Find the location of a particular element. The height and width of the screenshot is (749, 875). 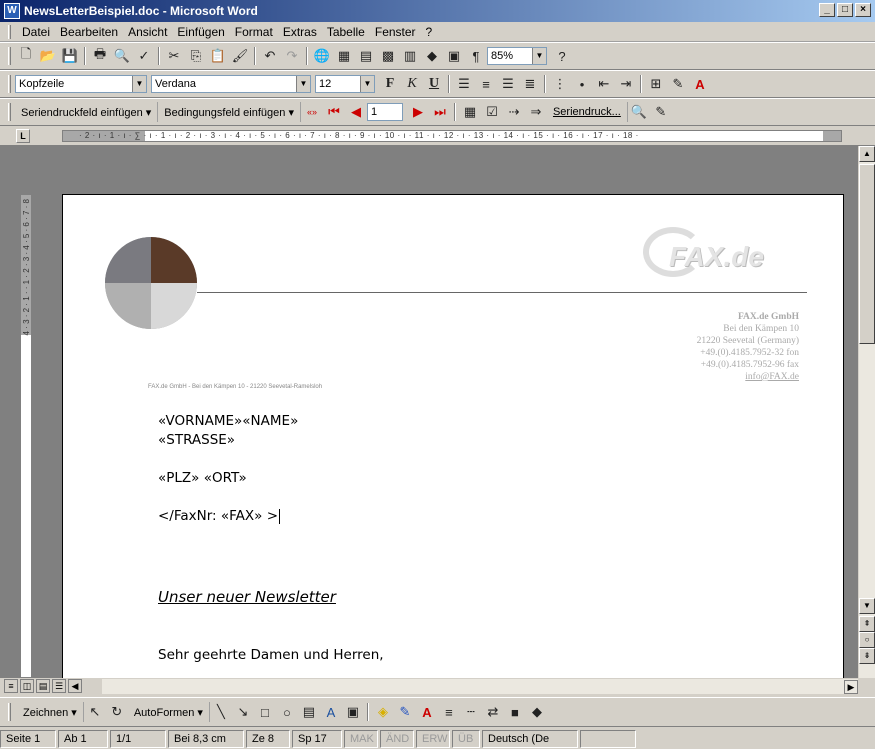

word-app-icon: W is located at coordinates (12, 11).